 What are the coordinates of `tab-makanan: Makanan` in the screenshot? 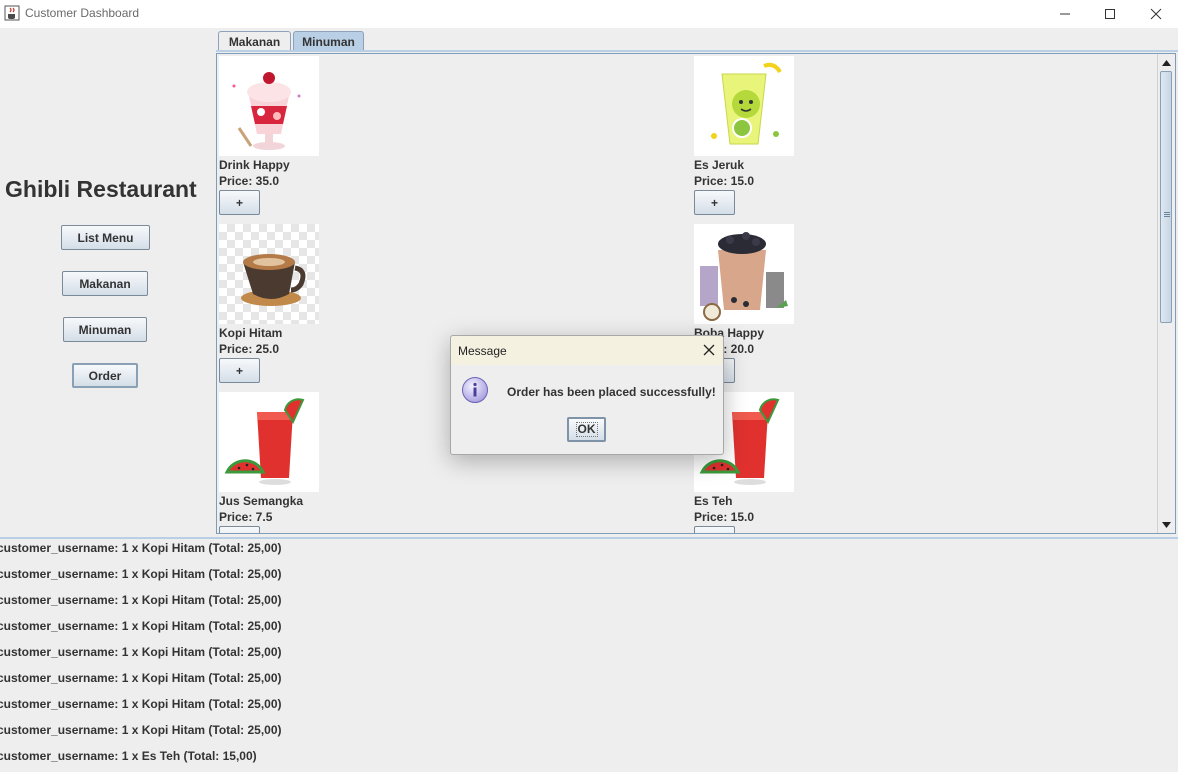 It's located at (254, 41).